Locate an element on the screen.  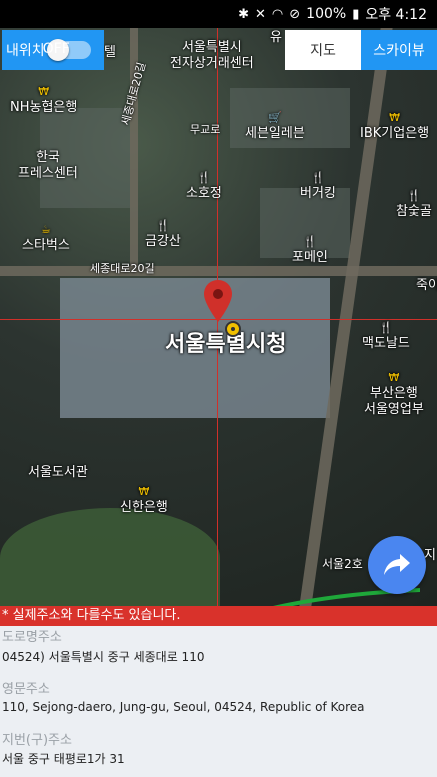
my-location-toggle: 내위치 OFF is located at coordinates (53, 50).